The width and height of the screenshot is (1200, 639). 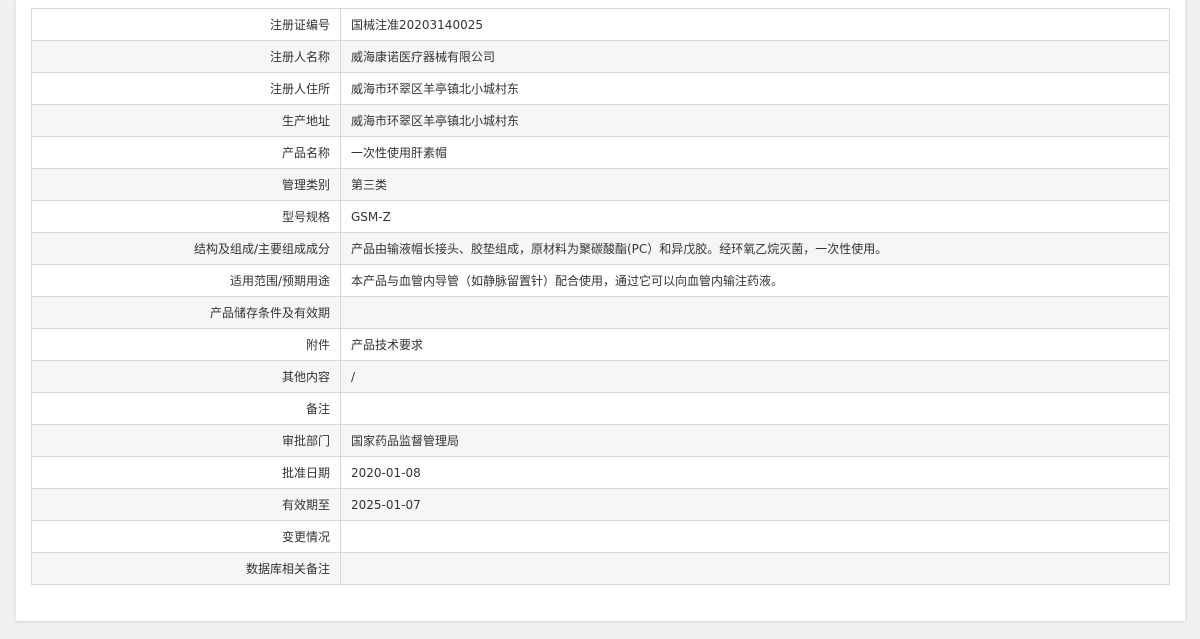 What do you see at coordinates (186, 408) in the screenshot?
I see `row-label: 备注` at bounding box center [186, 408].